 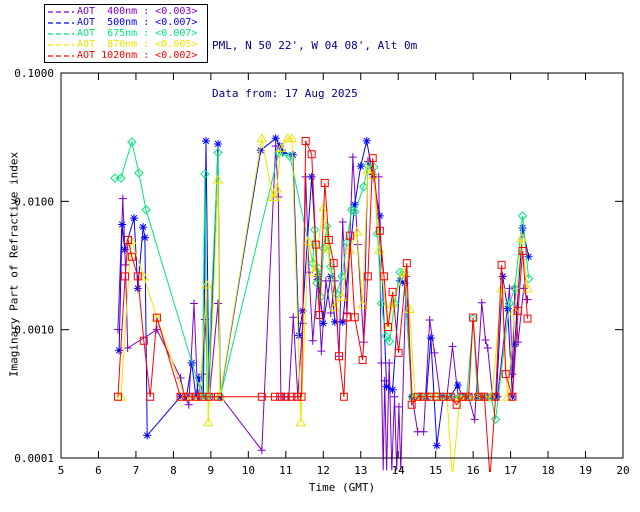 I want to click on legend-item-aot-500nm: AOT 500nm : <0.007>, so click(x=126, y=22).